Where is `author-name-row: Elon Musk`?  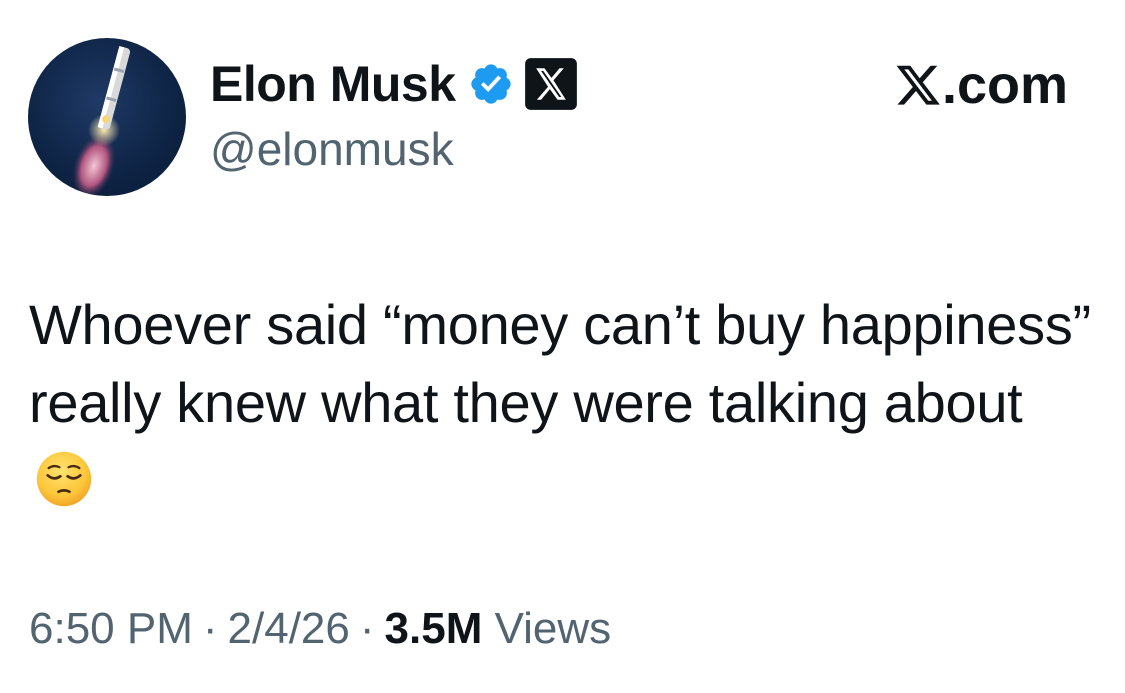
author-name-row: Elon Musk is located at coordinates (394, 84).